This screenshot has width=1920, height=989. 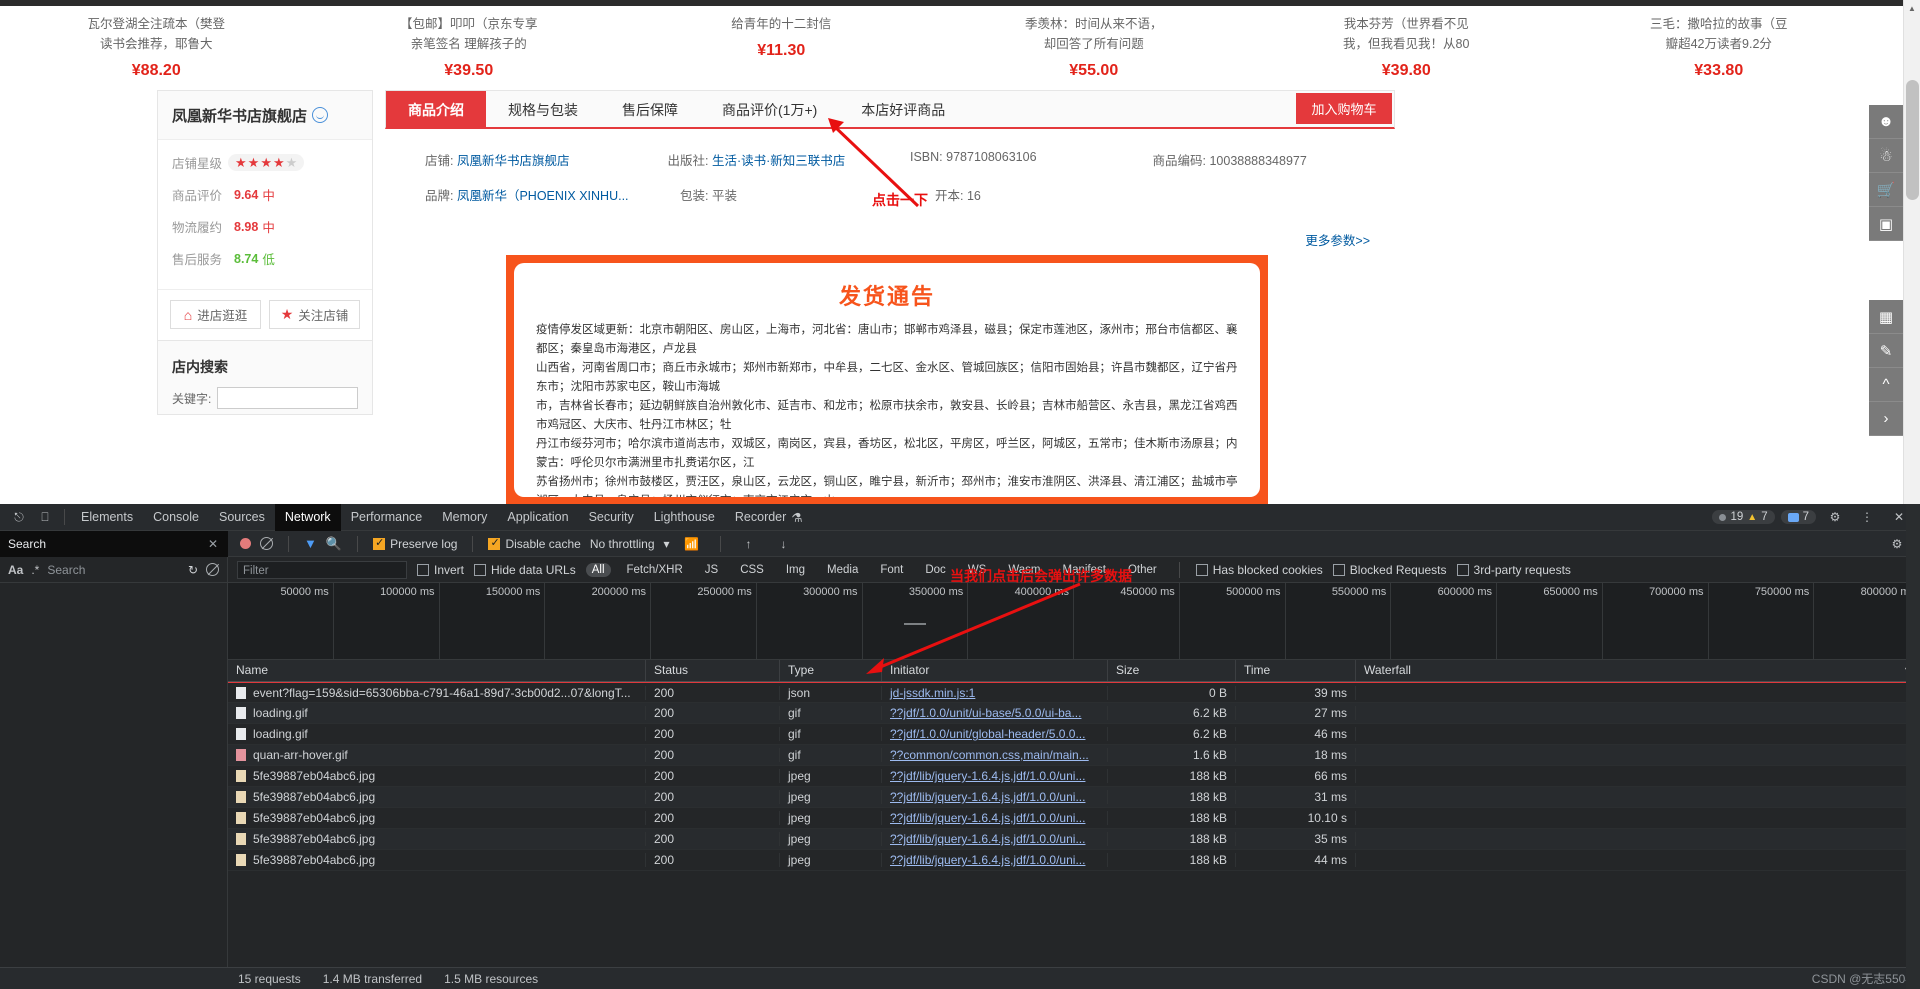 I want to click on cell-initiator: jd-jssdk.min.js:1, so click(x=995, y=692).